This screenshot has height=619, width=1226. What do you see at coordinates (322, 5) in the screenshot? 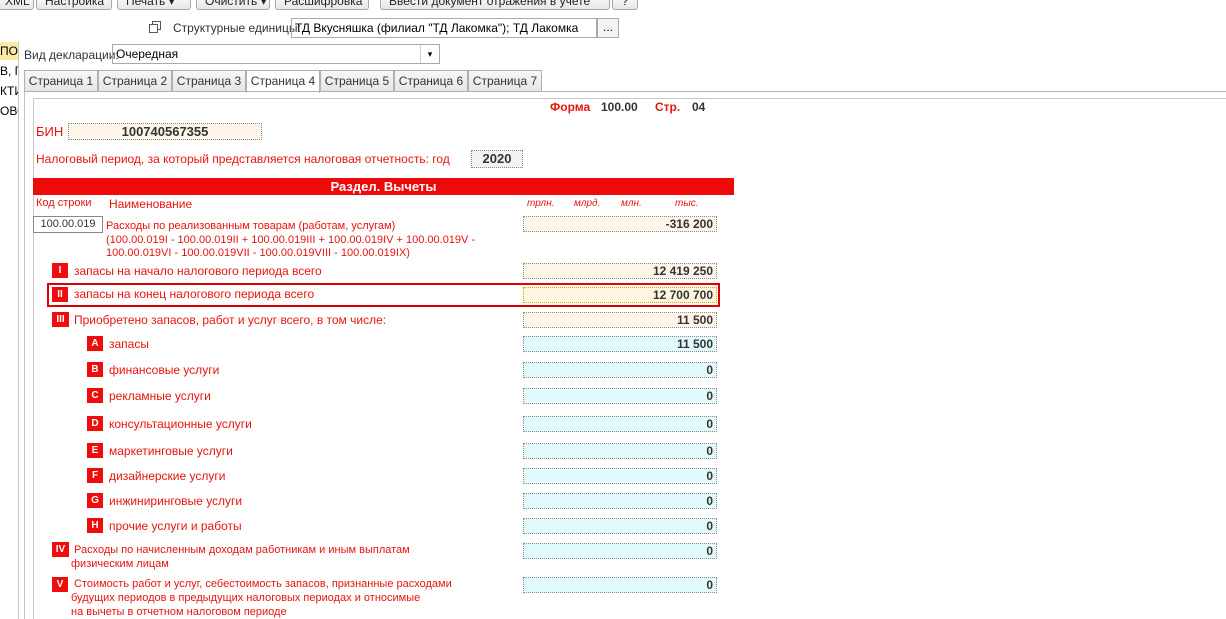
I see `decode-button: Расшифровка` at bounding box center [322, 5].